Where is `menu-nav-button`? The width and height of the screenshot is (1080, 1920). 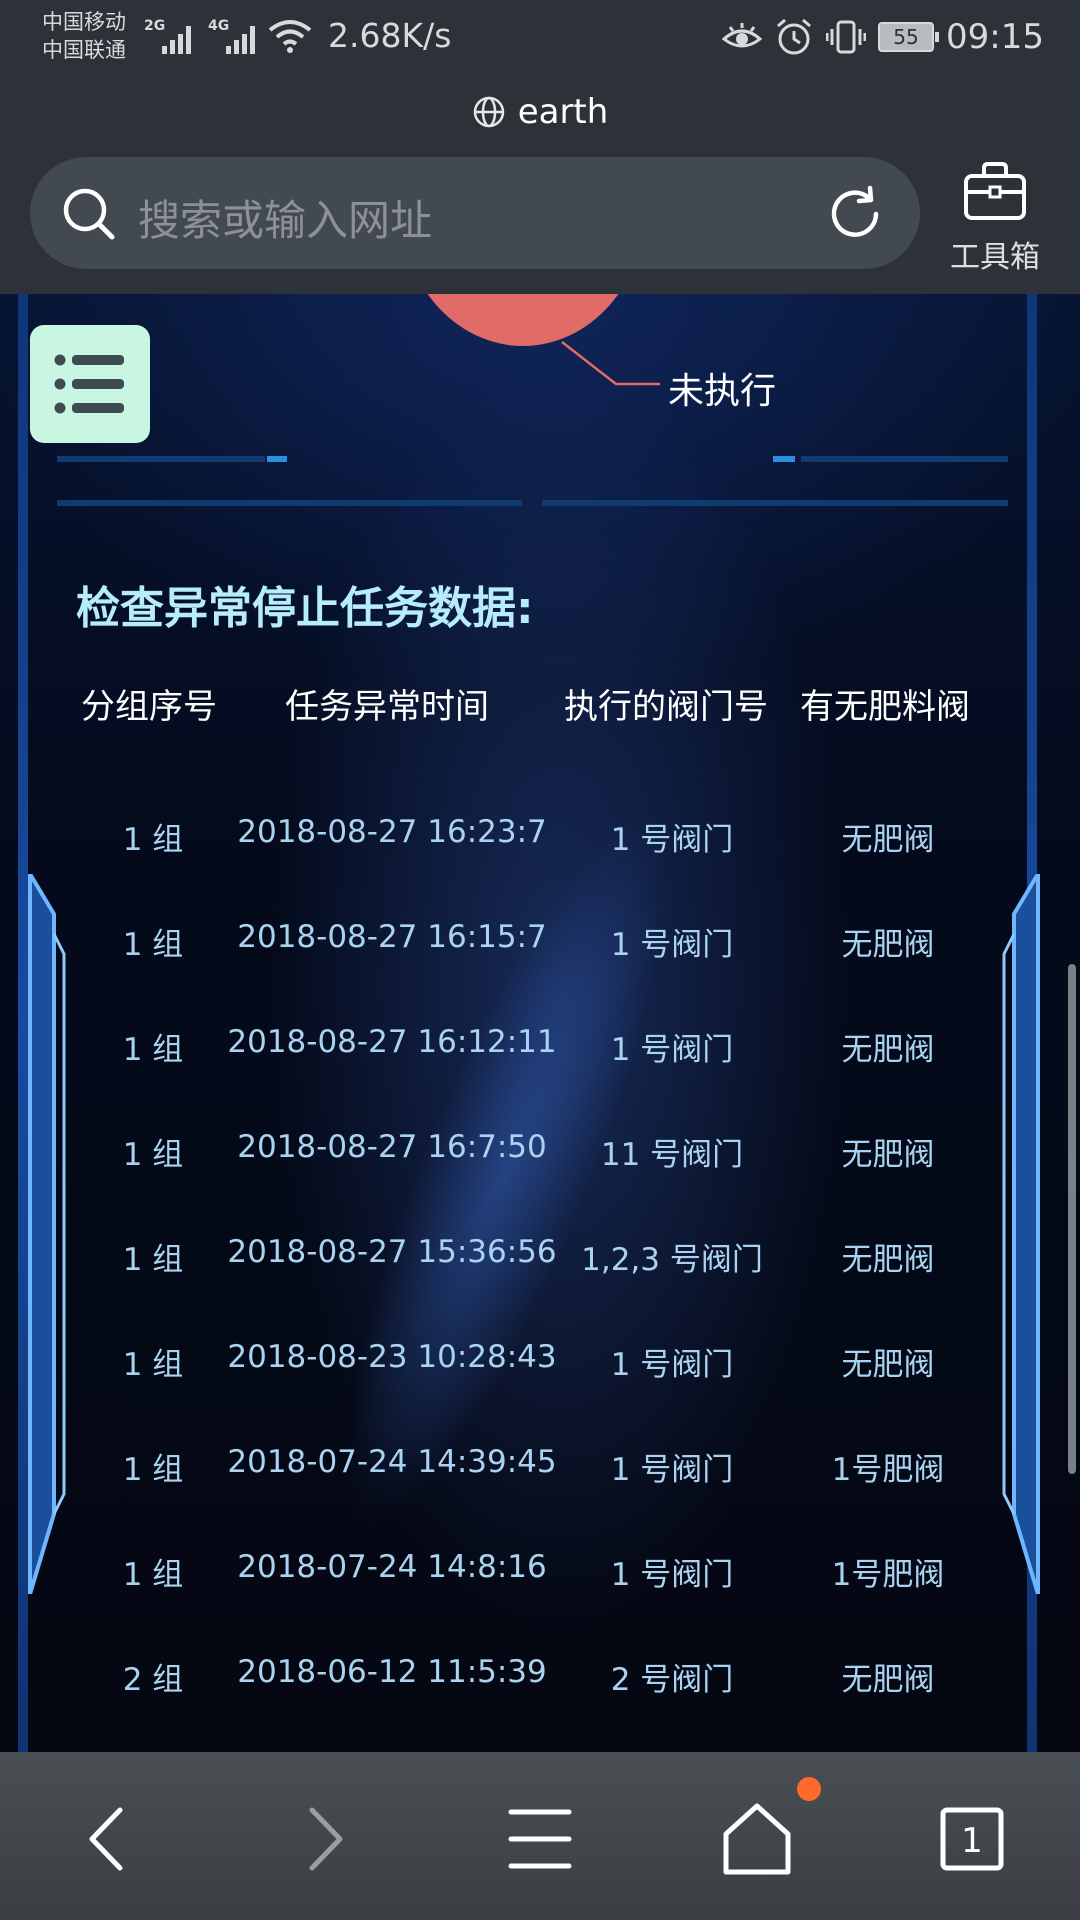 menu-nav-button is located at coordinates (540, 1839).